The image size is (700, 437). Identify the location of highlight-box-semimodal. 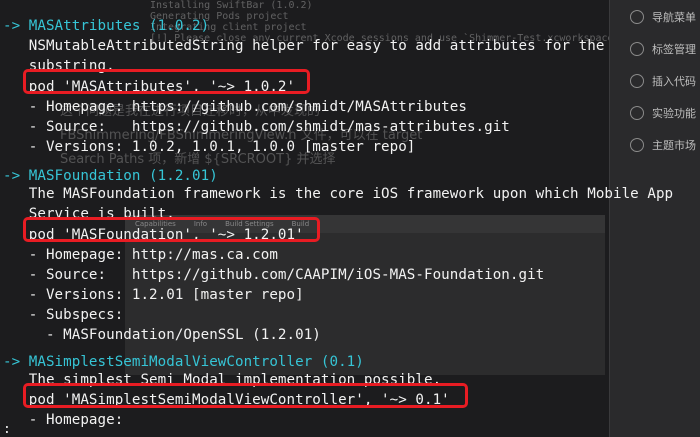
(245, 395).